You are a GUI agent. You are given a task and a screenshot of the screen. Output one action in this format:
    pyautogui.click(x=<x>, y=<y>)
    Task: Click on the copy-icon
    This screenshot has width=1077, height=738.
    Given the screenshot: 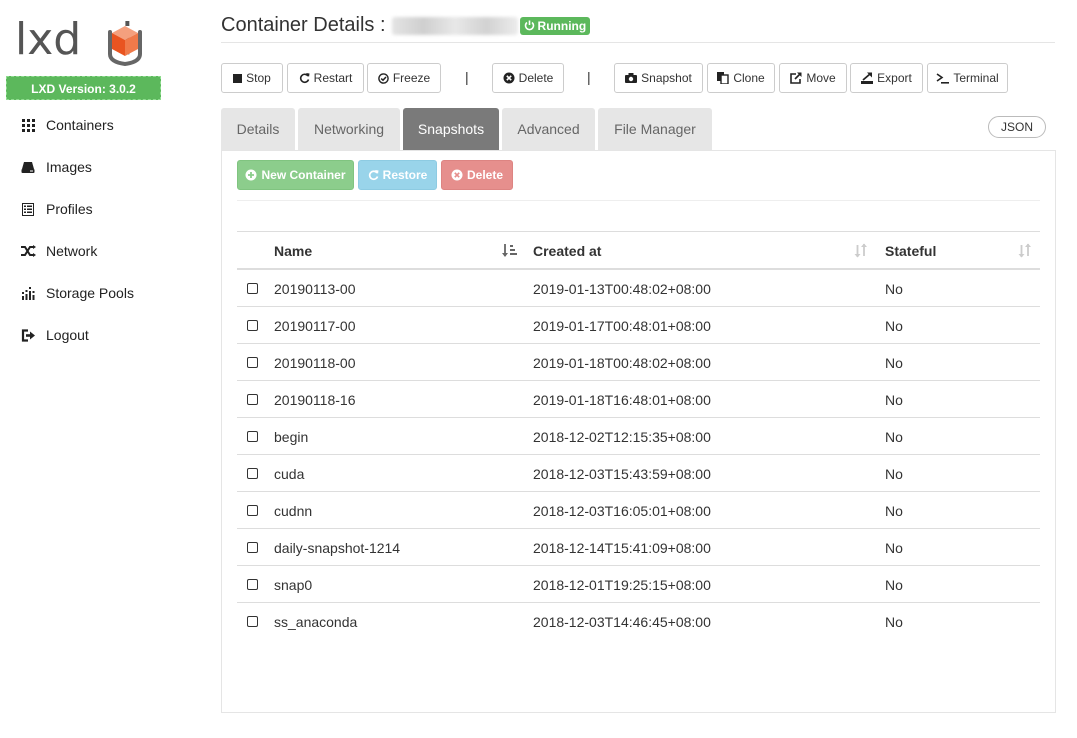 What is the action you would take?
    pyautogui.click(x=723, y=78)
    